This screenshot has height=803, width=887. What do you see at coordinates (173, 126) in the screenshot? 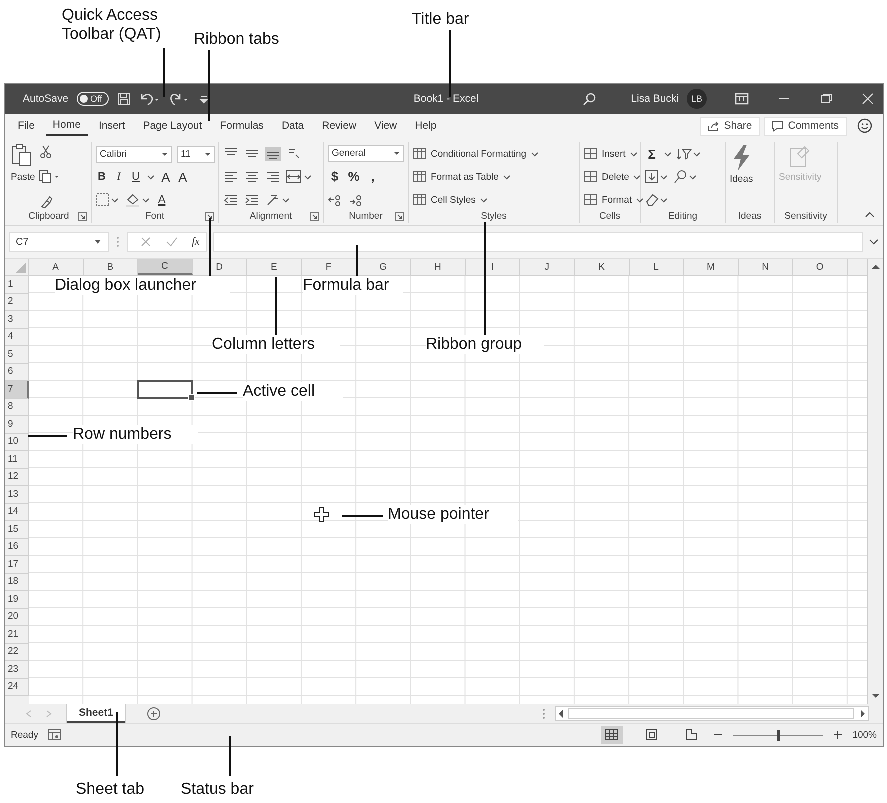
I see `ribbon-tab: Page Layout` at bounding box center [173, 126].